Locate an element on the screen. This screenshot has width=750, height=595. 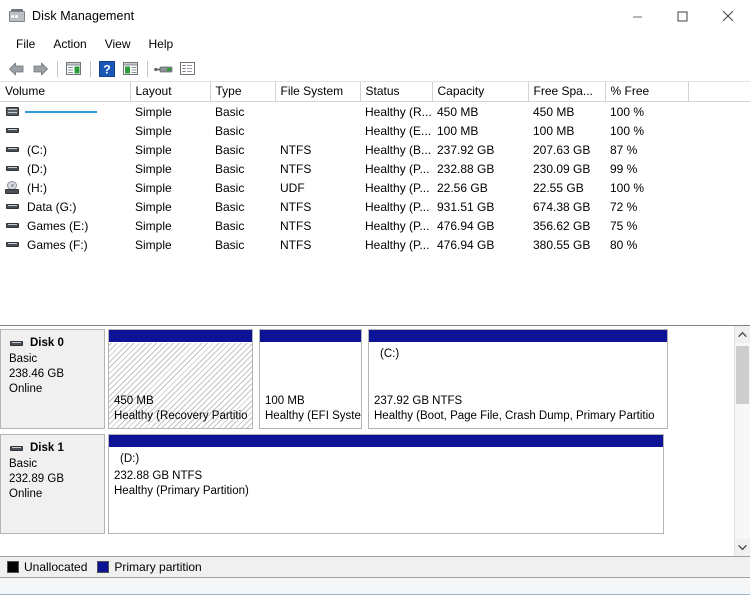
cell-type: Basic is located at coordinates (230, 244).